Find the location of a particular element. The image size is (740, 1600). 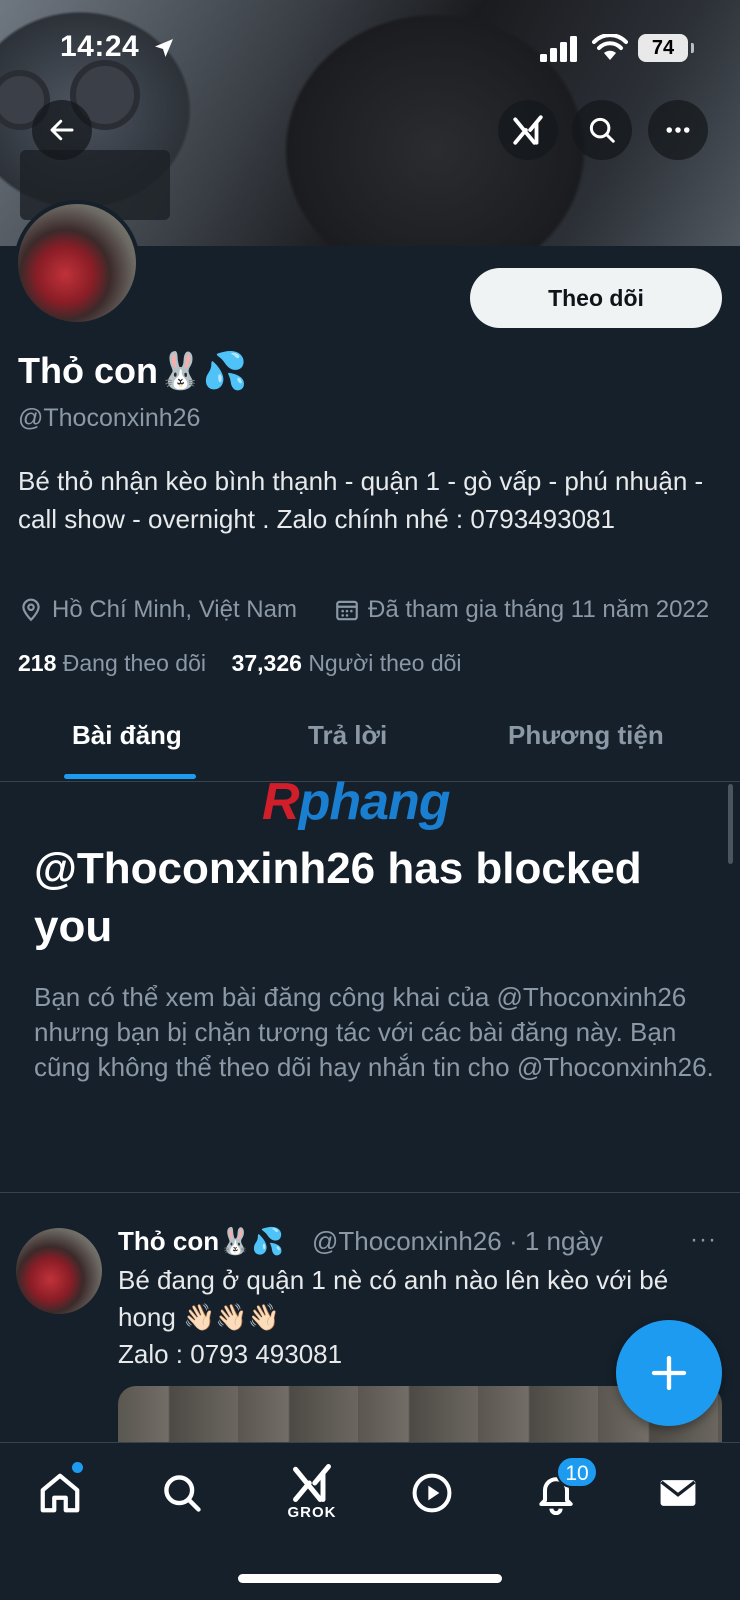

play-icon is located at coordinates (432, 1493).